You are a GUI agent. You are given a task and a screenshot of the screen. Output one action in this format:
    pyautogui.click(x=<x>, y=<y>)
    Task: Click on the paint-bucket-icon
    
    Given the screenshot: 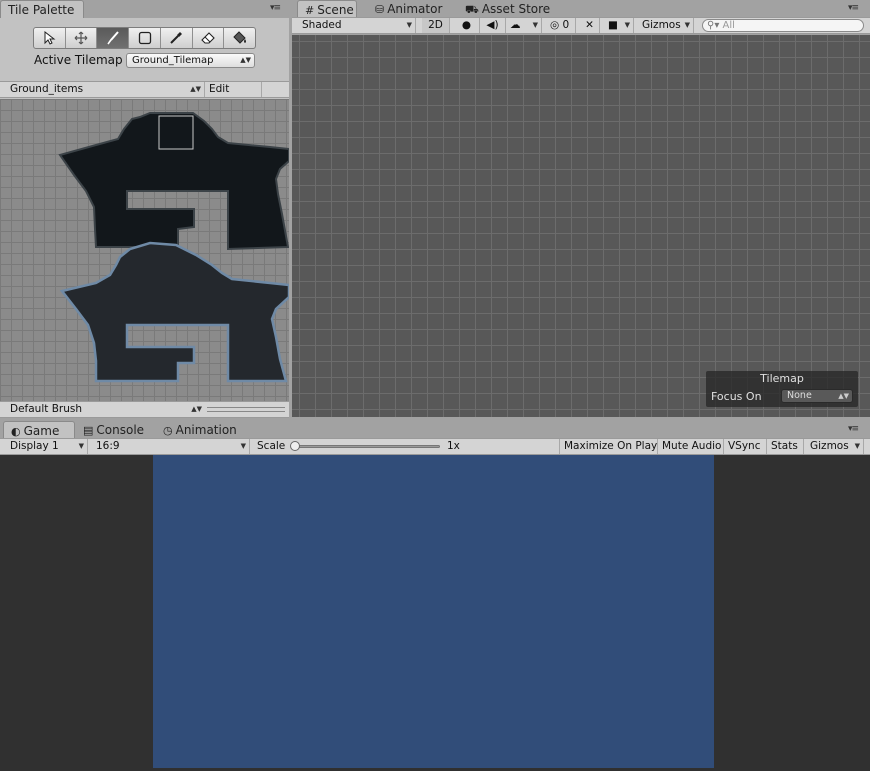 What is the action you would take?
    pyautogui.click(x=239, y=37)
    